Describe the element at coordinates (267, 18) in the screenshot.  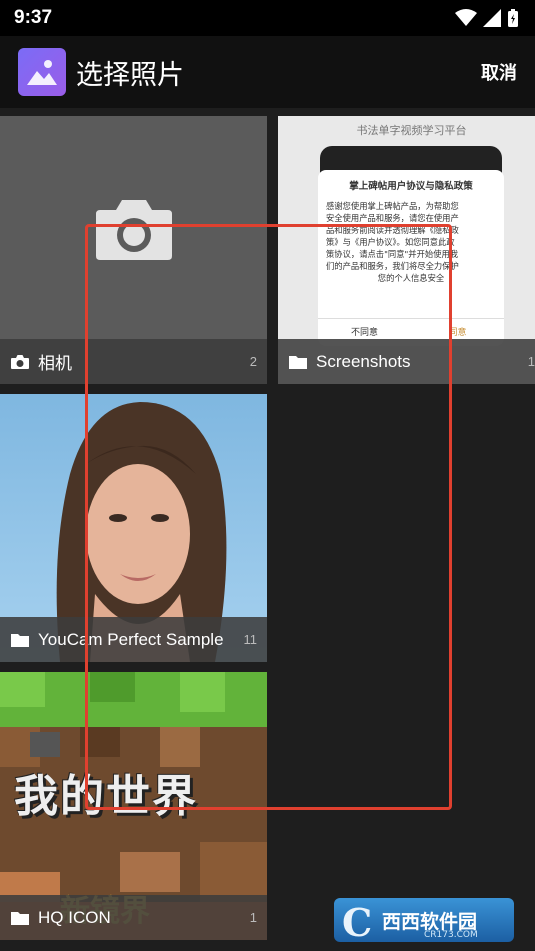
I see `status-bar: 9:37` at that location.